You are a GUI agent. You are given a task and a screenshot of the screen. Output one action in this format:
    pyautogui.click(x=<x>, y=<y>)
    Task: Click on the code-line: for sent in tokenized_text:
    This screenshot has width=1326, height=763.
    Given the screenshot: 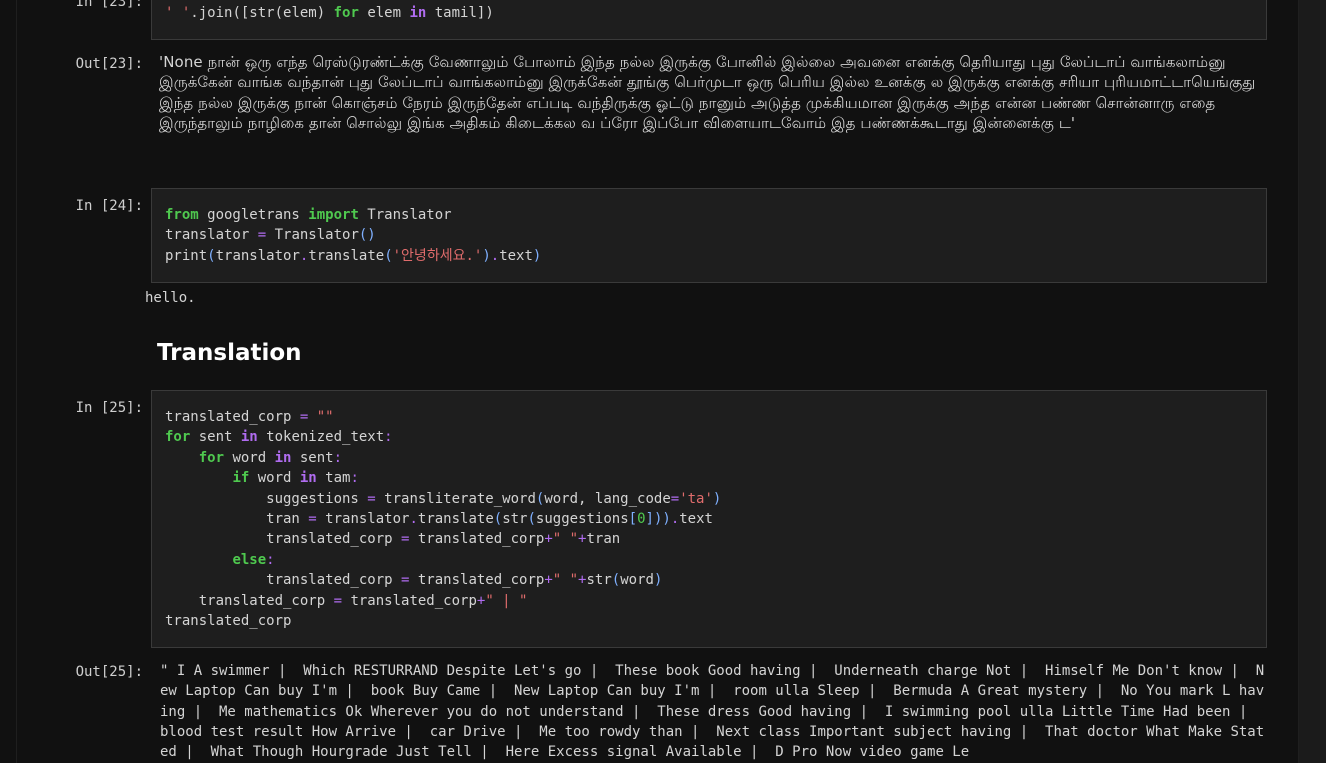 What is the action you would take?
    pyautogui.click(x=715, y=437)
    